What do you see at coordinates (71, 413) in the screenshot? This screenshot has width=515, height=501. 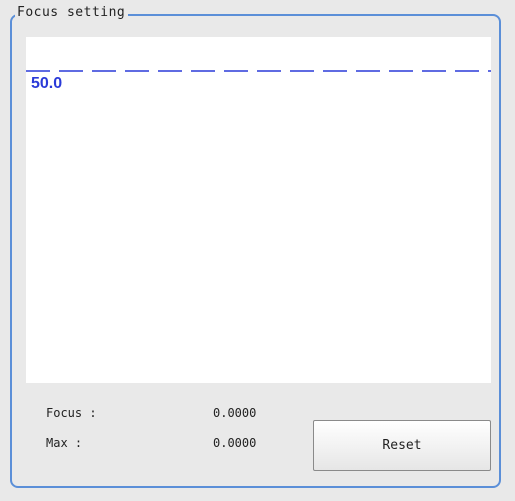 I see `focus-label: Focus :` at bounding box center [71, 413].